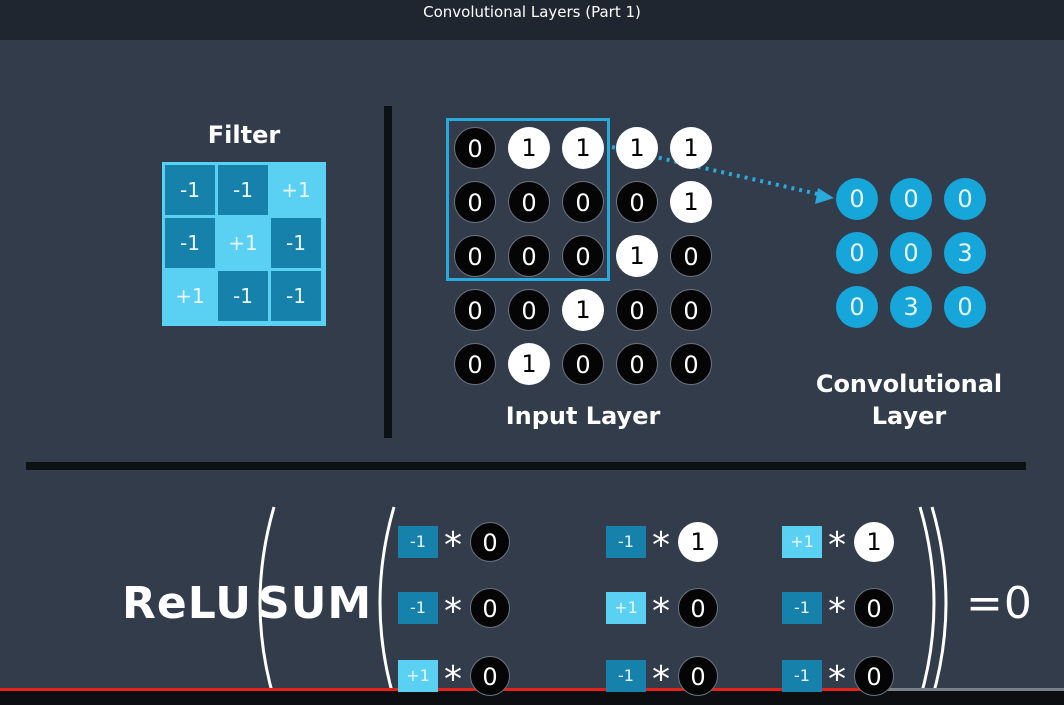 The width and height of the screenshot is (1064, 705). What do you see at coordinates (244, 135) in the screenshot?
I see `filter-label: Filter` at bounding box center [244, 135].